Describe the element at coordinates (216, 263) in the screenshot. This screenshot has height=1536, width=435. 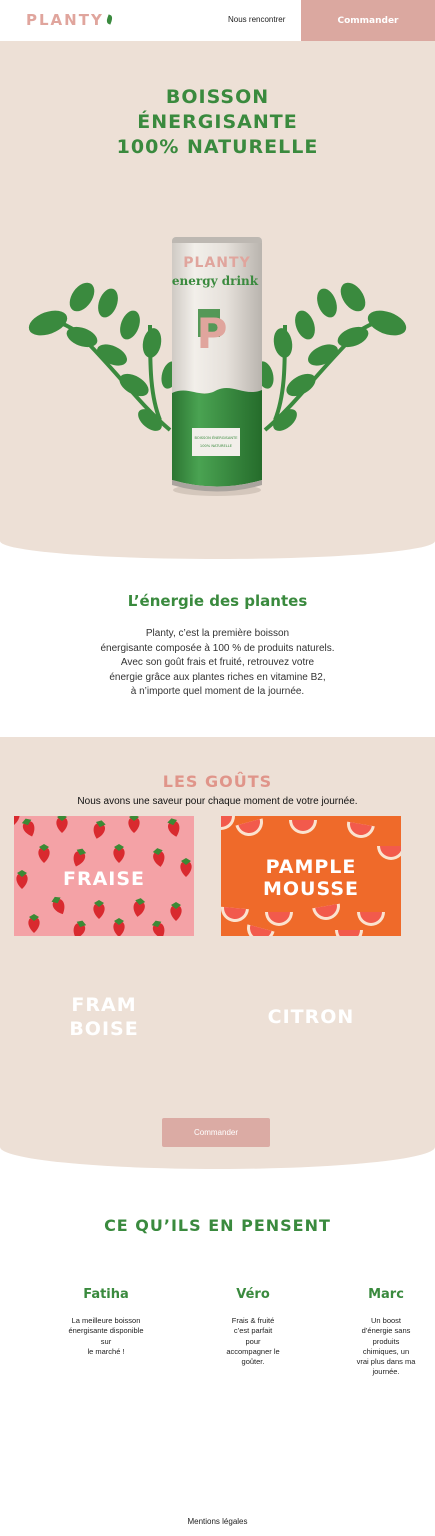
I see `can-brand: PLANTY` at that location.